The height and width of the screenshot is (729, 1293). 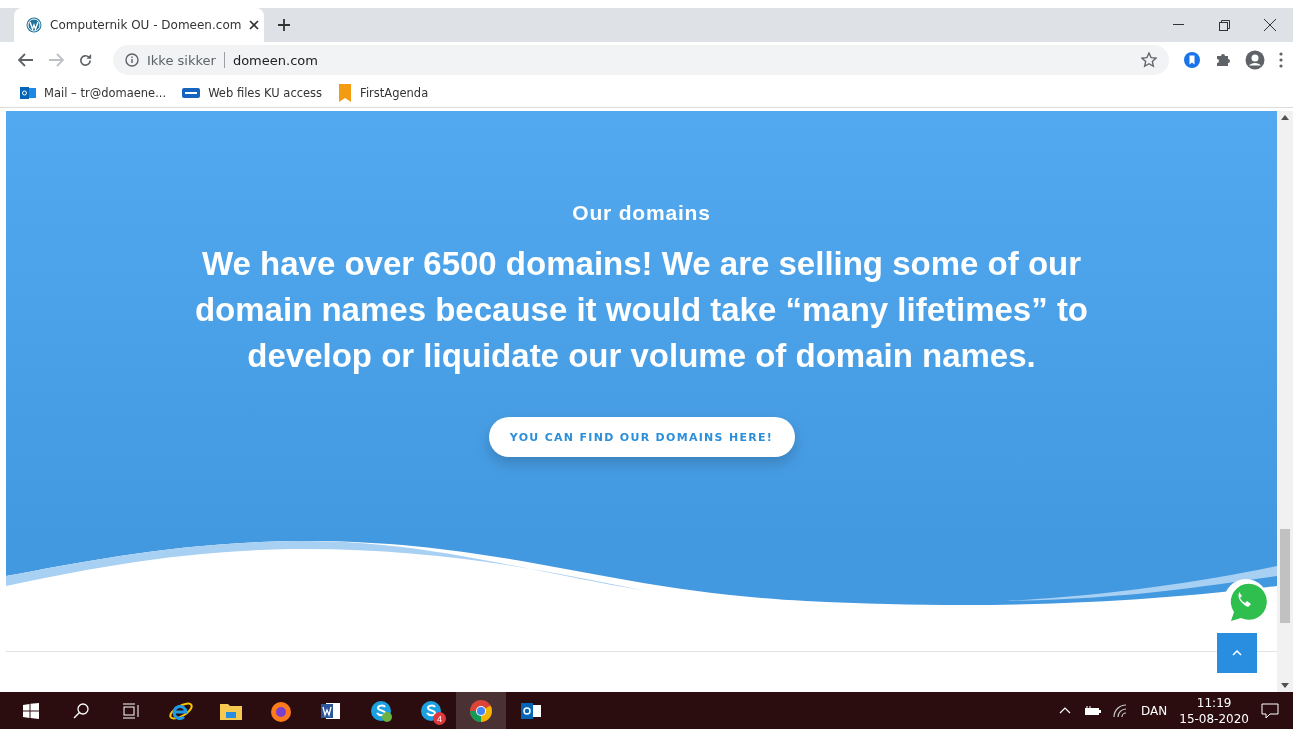 What do you see at coordinates (1149, 60) in the screenshot?
I see `star-icon` at bounding box center [1149, 60].